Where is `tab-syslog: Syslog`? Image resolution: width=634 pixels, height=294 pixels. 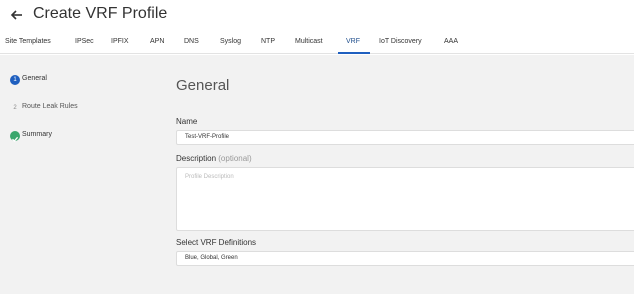
tab-syslog: Syslog is located at coordinates (230, 41).